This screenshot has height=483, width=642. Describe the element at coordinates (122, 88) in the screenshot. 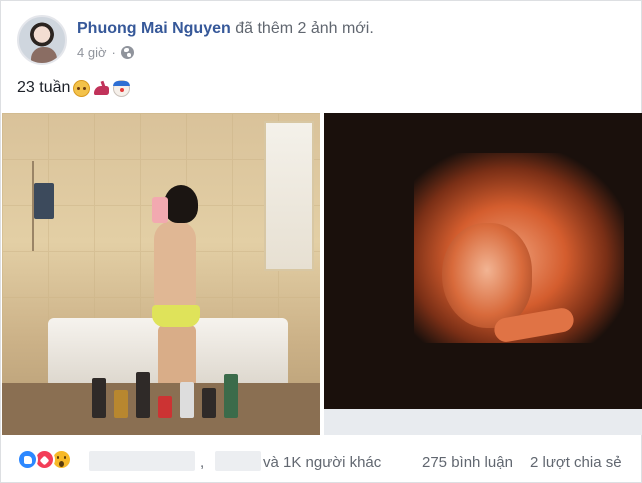

I see `clown-emoji-icon` at that location.